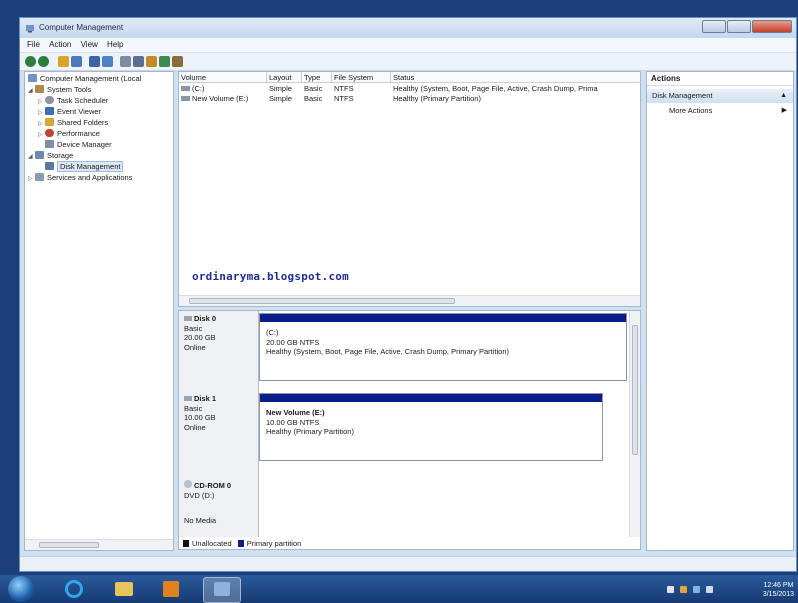  What do you see at coordinates (284, 77) in the screenshot?
I see `column-header-layout: Layout` at bounding box center [284, 77].